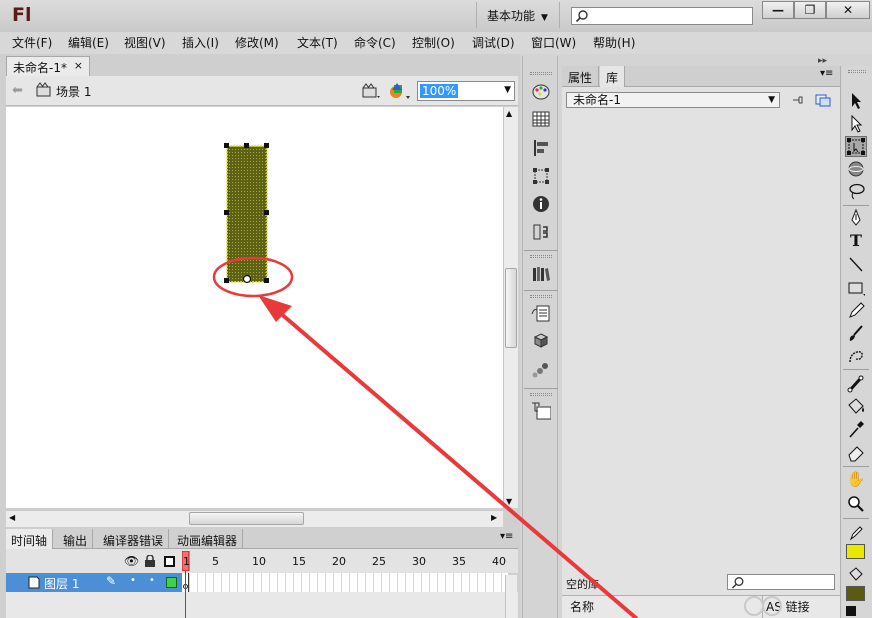  I want to click on project-icon, so click(541, 411).